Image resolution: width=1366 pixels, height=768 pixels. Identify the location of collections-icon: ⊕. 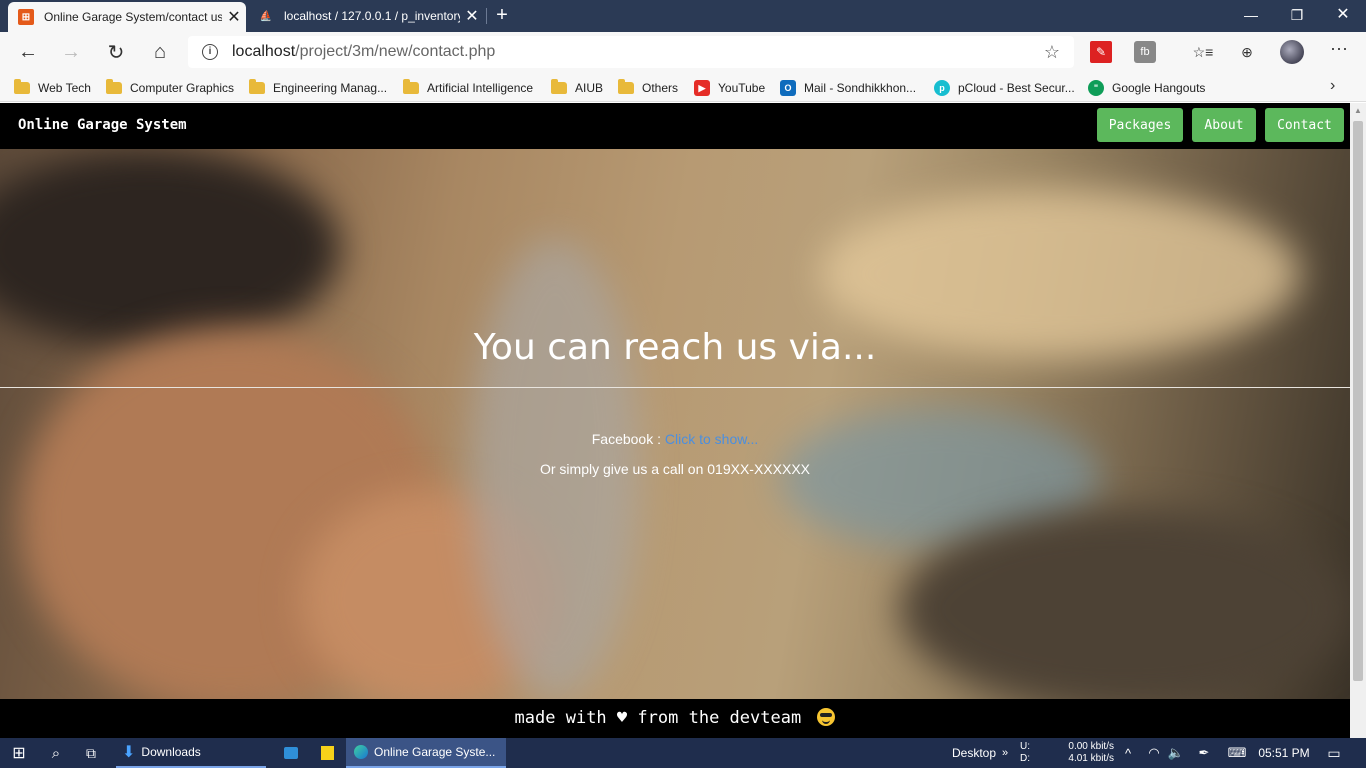
(1247, 52).